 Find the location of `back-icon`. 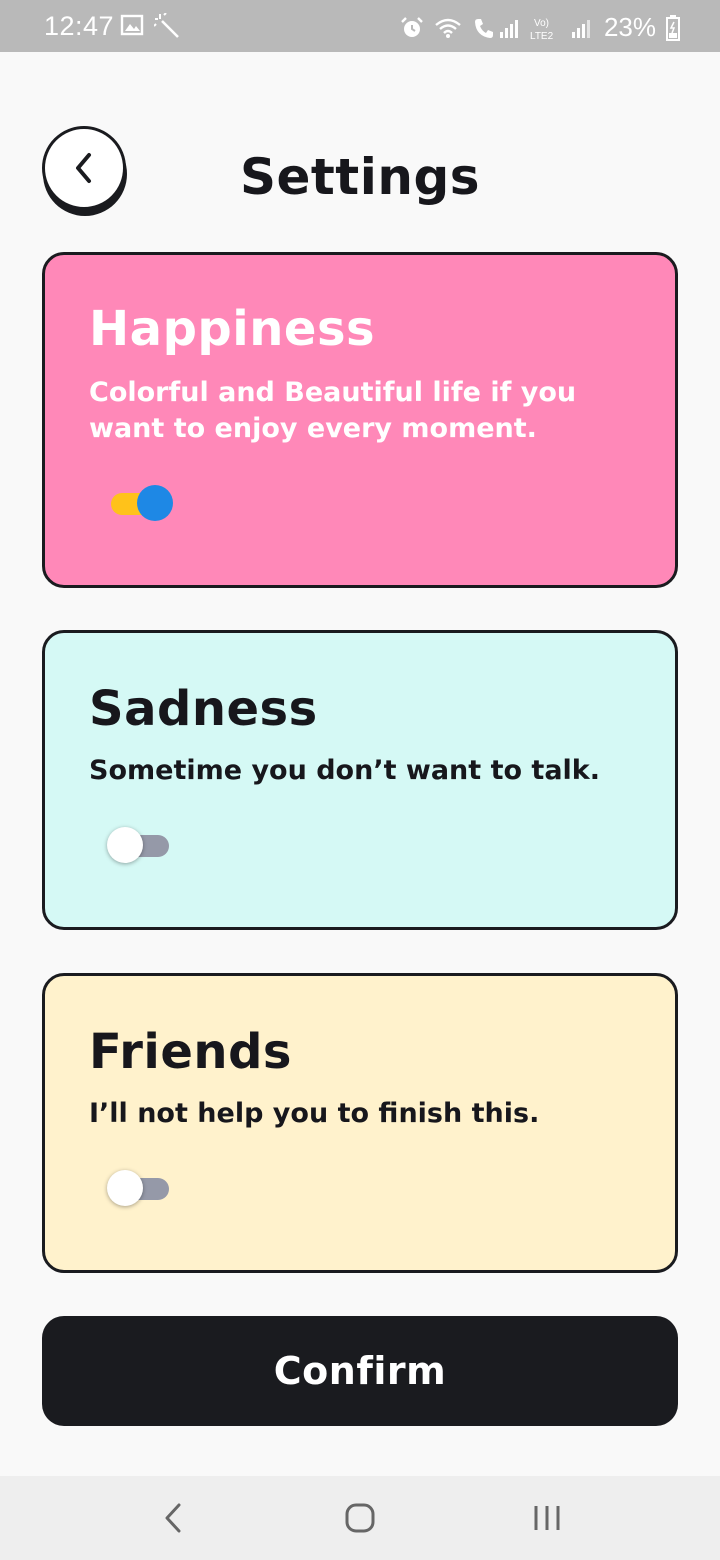

back-icon is located at coordinates (173, 1518).